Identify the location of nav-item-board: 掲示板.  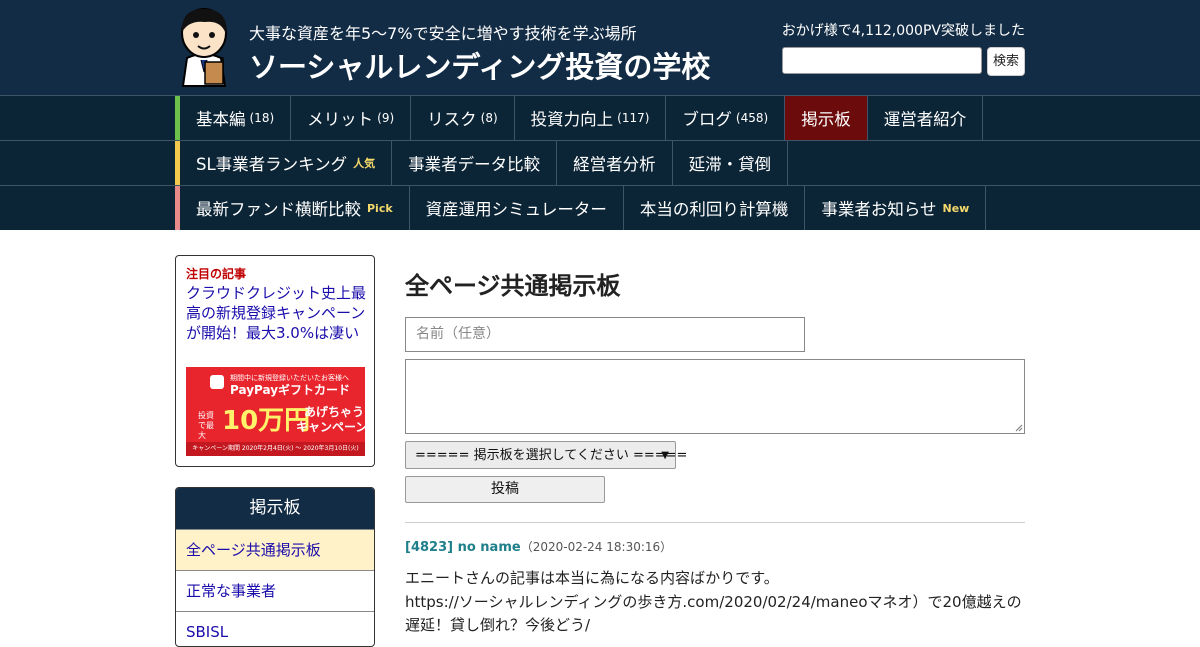
(826, 118).